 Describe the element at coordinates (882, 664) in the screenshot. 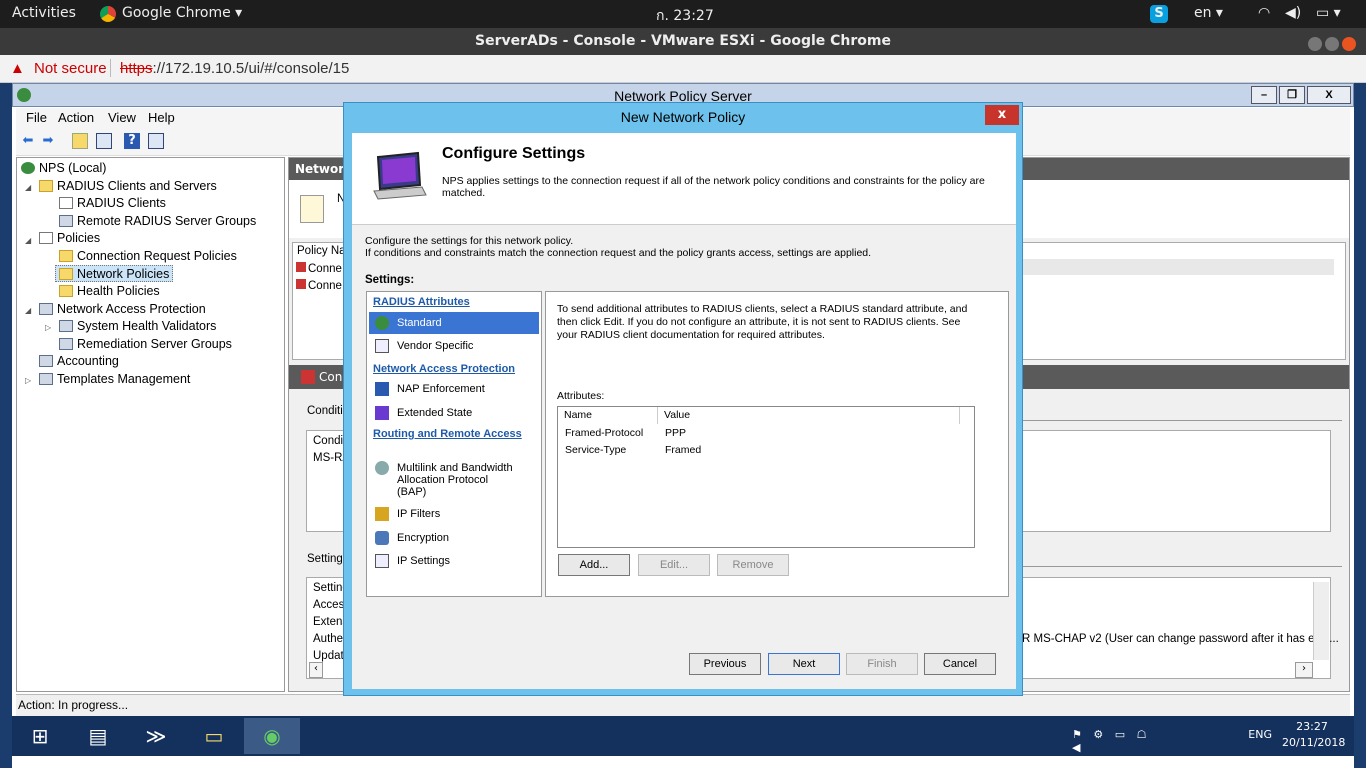

I see `finish-button: Finish` at that location.